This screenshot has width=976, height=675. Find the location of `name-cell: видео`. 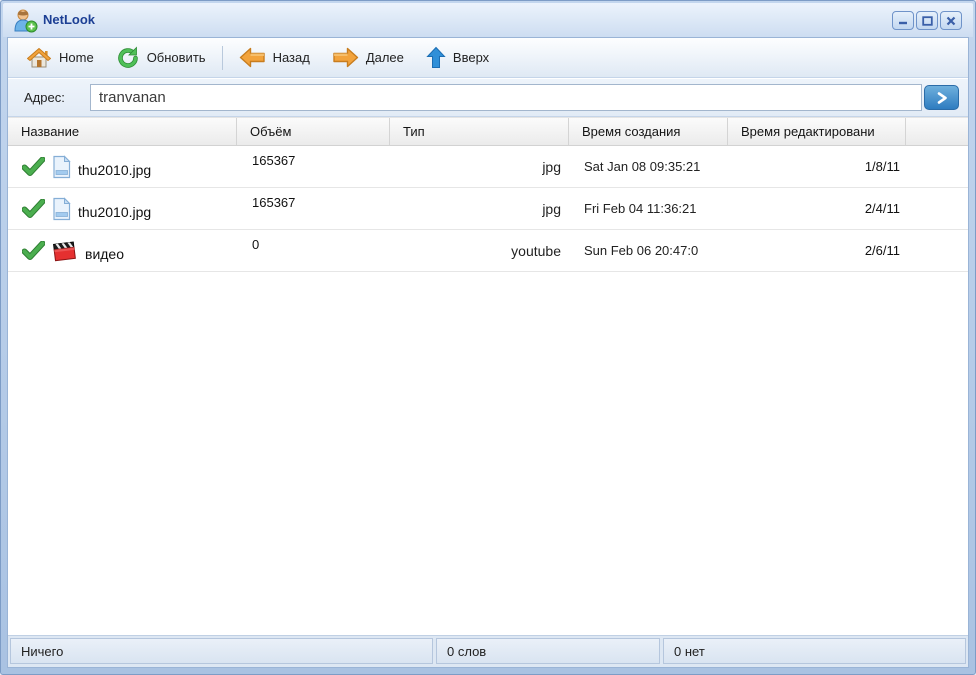

name-cell: видео is located at coordinates (122, 250).